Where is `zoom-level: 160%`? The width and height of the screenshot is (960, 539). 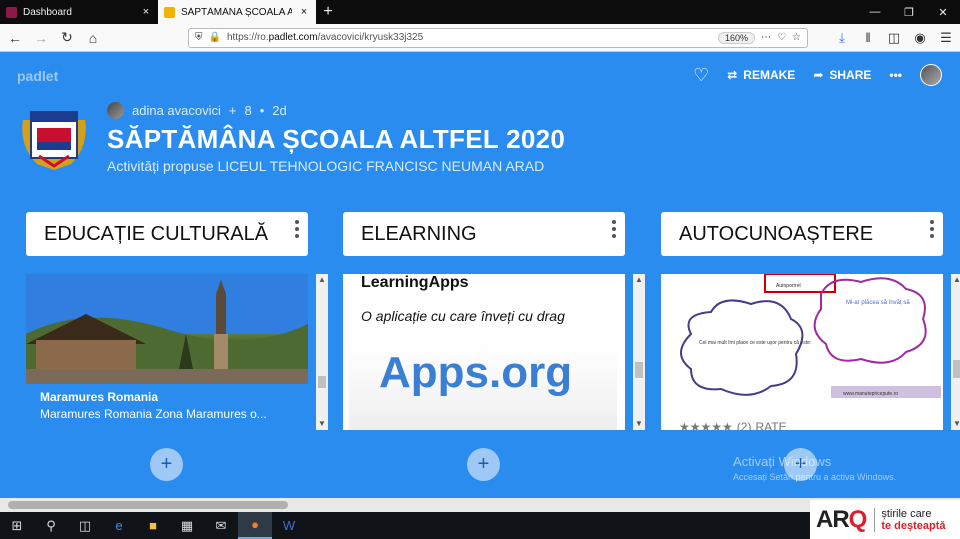
zoom-level: 160% is located at coordinates (737, 37).